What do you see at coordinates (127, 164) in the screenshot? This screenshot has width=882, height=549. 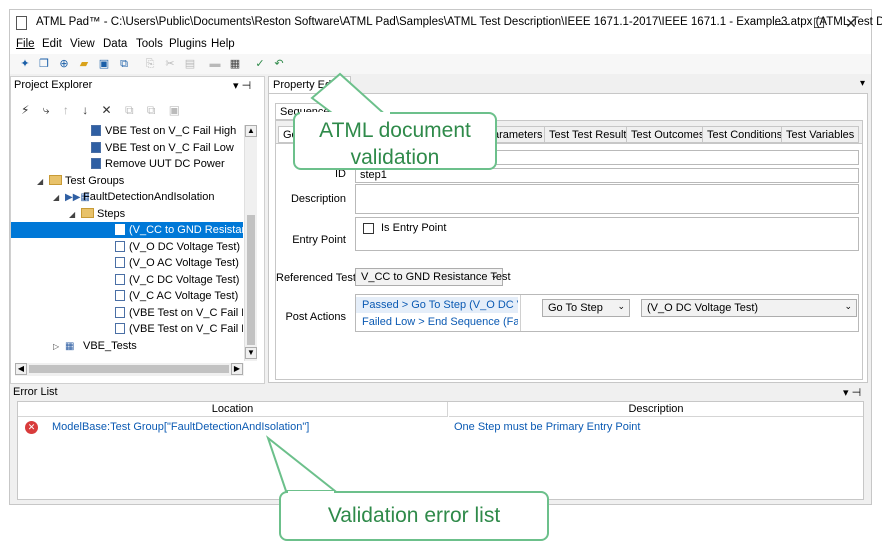 I see `tree-item: Remove UUT DC Power` at bounding box center [127, 164].